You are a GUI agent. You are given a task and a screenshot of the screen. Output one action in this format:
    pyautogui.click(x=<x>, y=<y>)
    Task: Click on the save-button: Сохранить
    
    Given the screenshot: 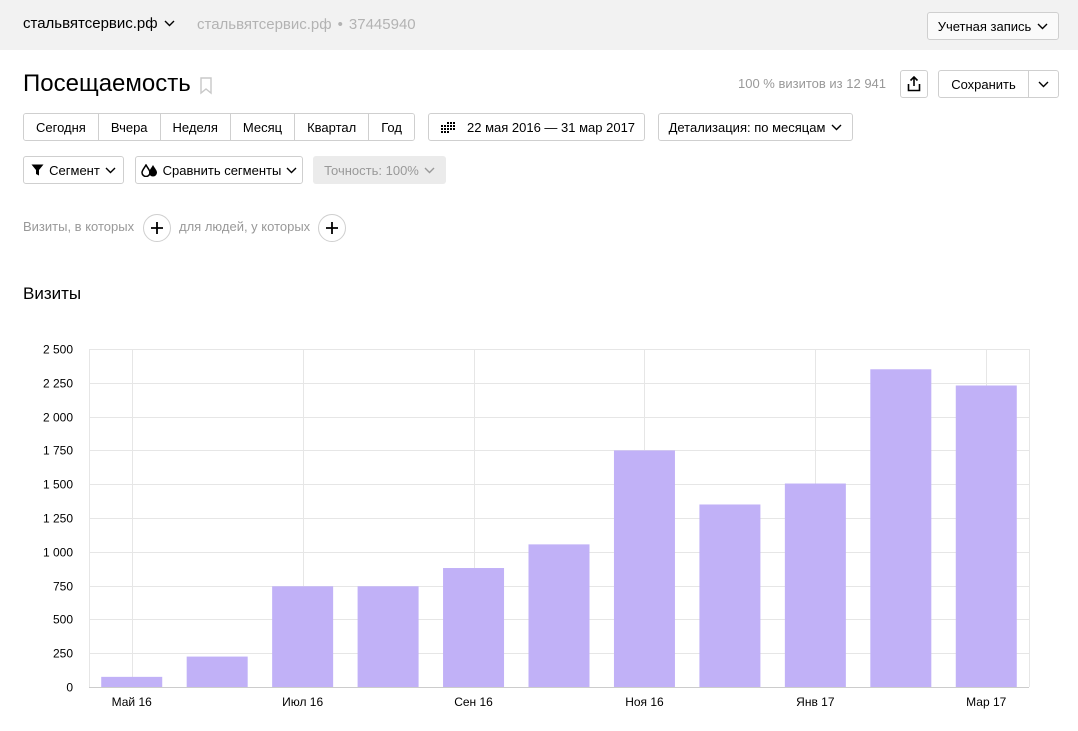 What is the action you would take?
    pyautogui.click(x=983, y=84)
    